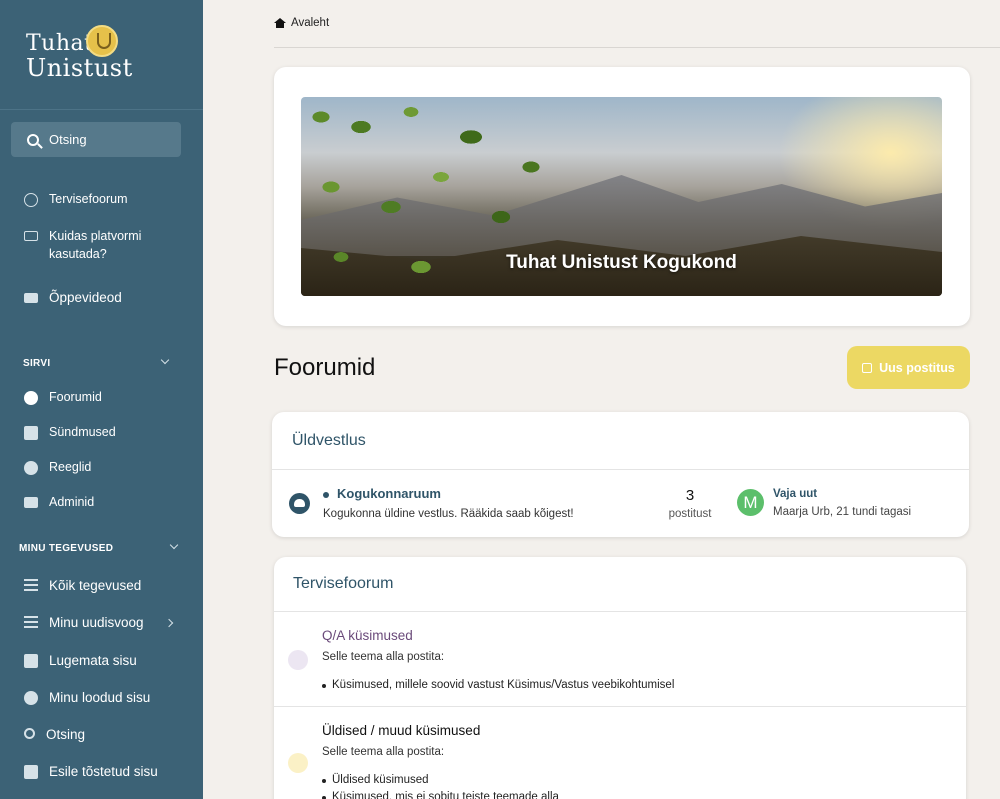 This screenshot has width=1000, height=799. I want to click on breadcrumb: Avaleht, so click(301, 23).